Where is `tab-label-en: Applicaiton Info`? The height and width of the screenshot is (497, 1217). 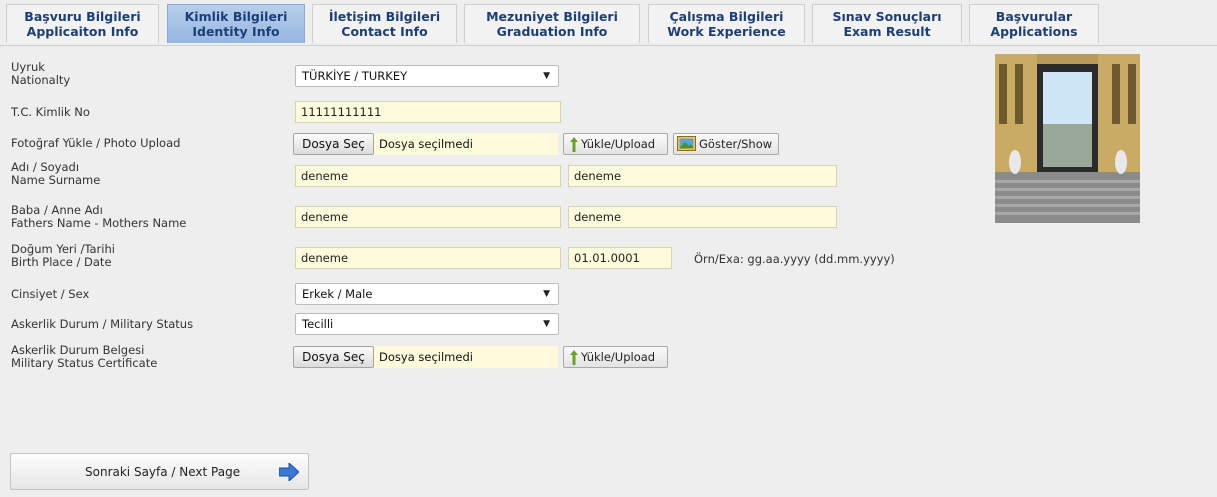 tab-label-en: Applicaiton Info is located at coordinates (82, 31).